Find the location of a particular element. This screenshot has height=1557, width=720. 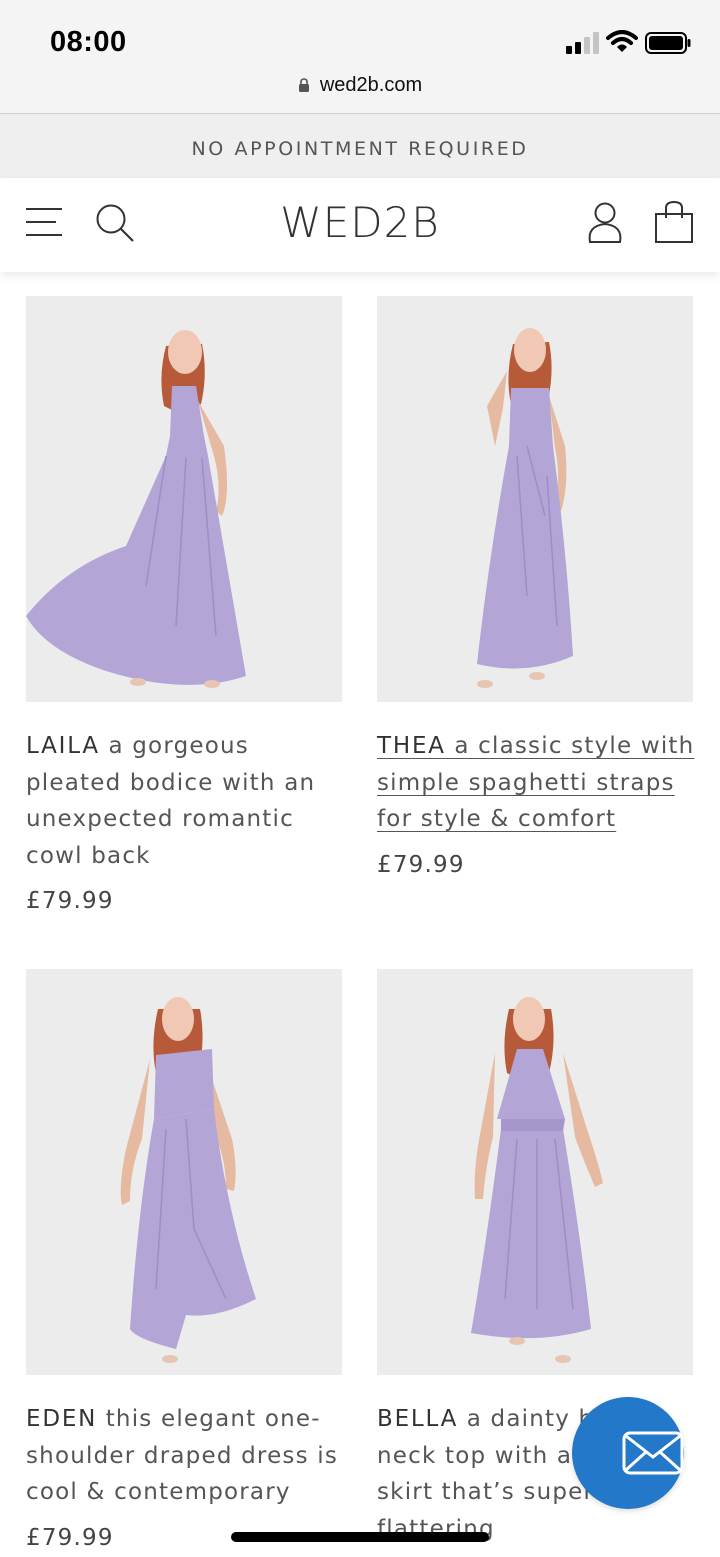

mail-icon is located at coordinates (653, 1453).